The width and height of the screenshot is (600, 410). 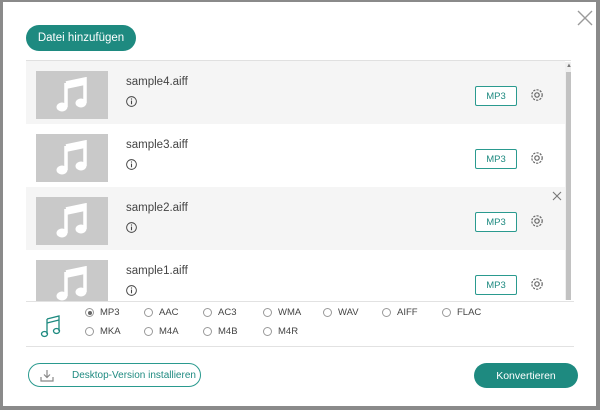 What do you see at coordinates (157, 82) in the screenshot?
I see `file-name: sample4.aiff` at bounding box center [157, 82].